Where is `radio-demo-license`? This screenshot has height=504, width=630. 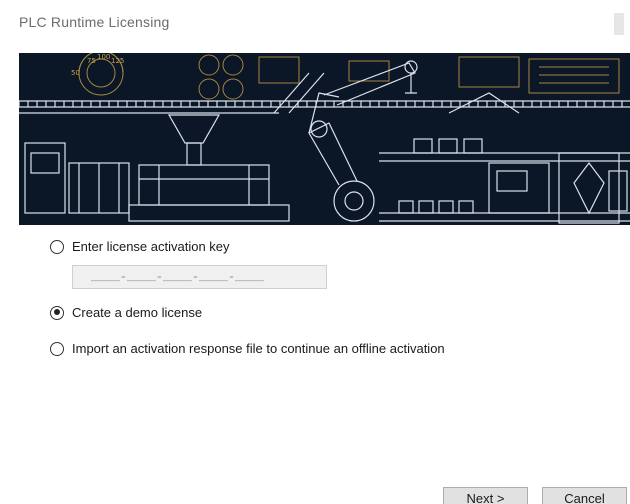
radio-demo-license is located at coordinates (57, 312).